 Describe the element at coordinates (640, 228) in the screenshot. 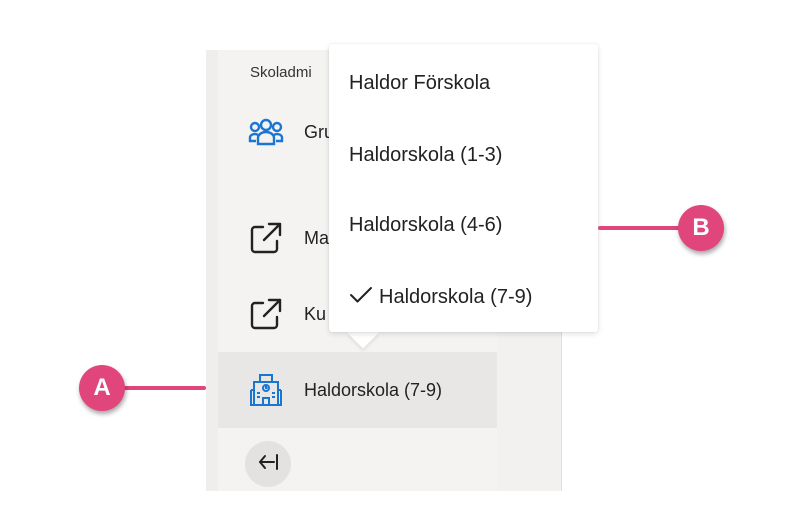

I see `callout-b-line` at that location.